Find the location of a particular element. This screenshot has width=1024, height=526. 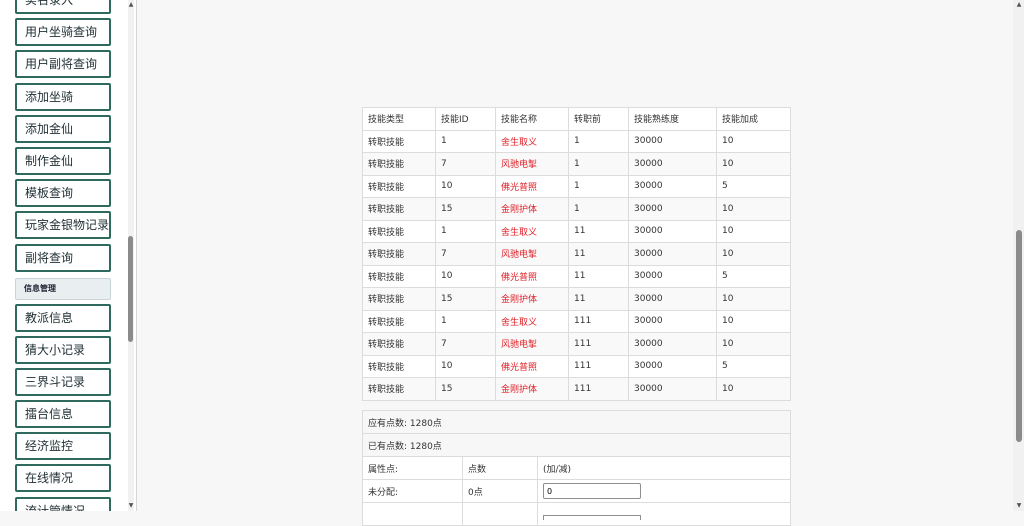

sidebar-scroll-down-icon: ▼ is located at coordinates (131, 505).